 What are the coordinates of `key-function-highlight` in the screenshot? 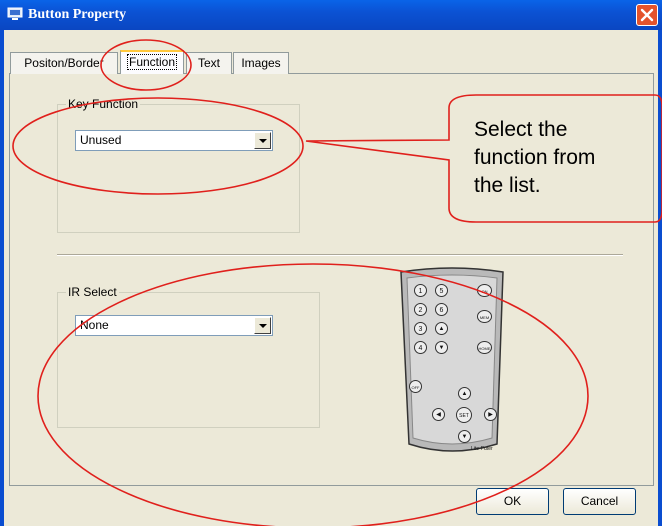 It's located at (158, 146).